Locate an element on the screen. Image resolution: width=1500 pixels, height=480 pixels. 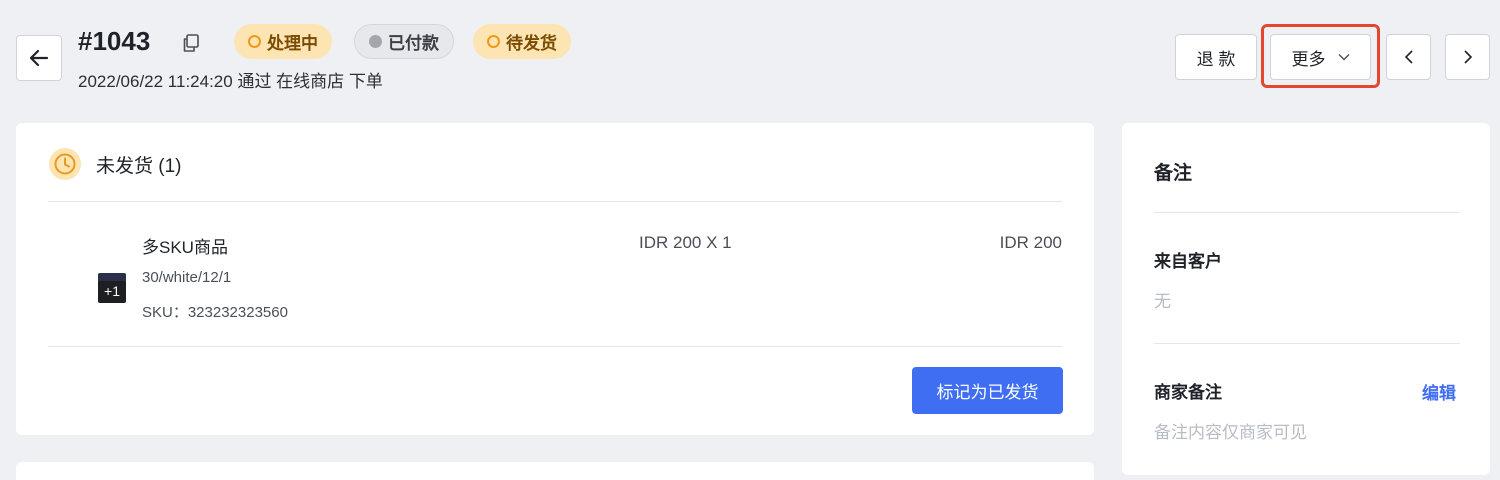
notes-title: 备注 is located at coordinates (1173, 173).